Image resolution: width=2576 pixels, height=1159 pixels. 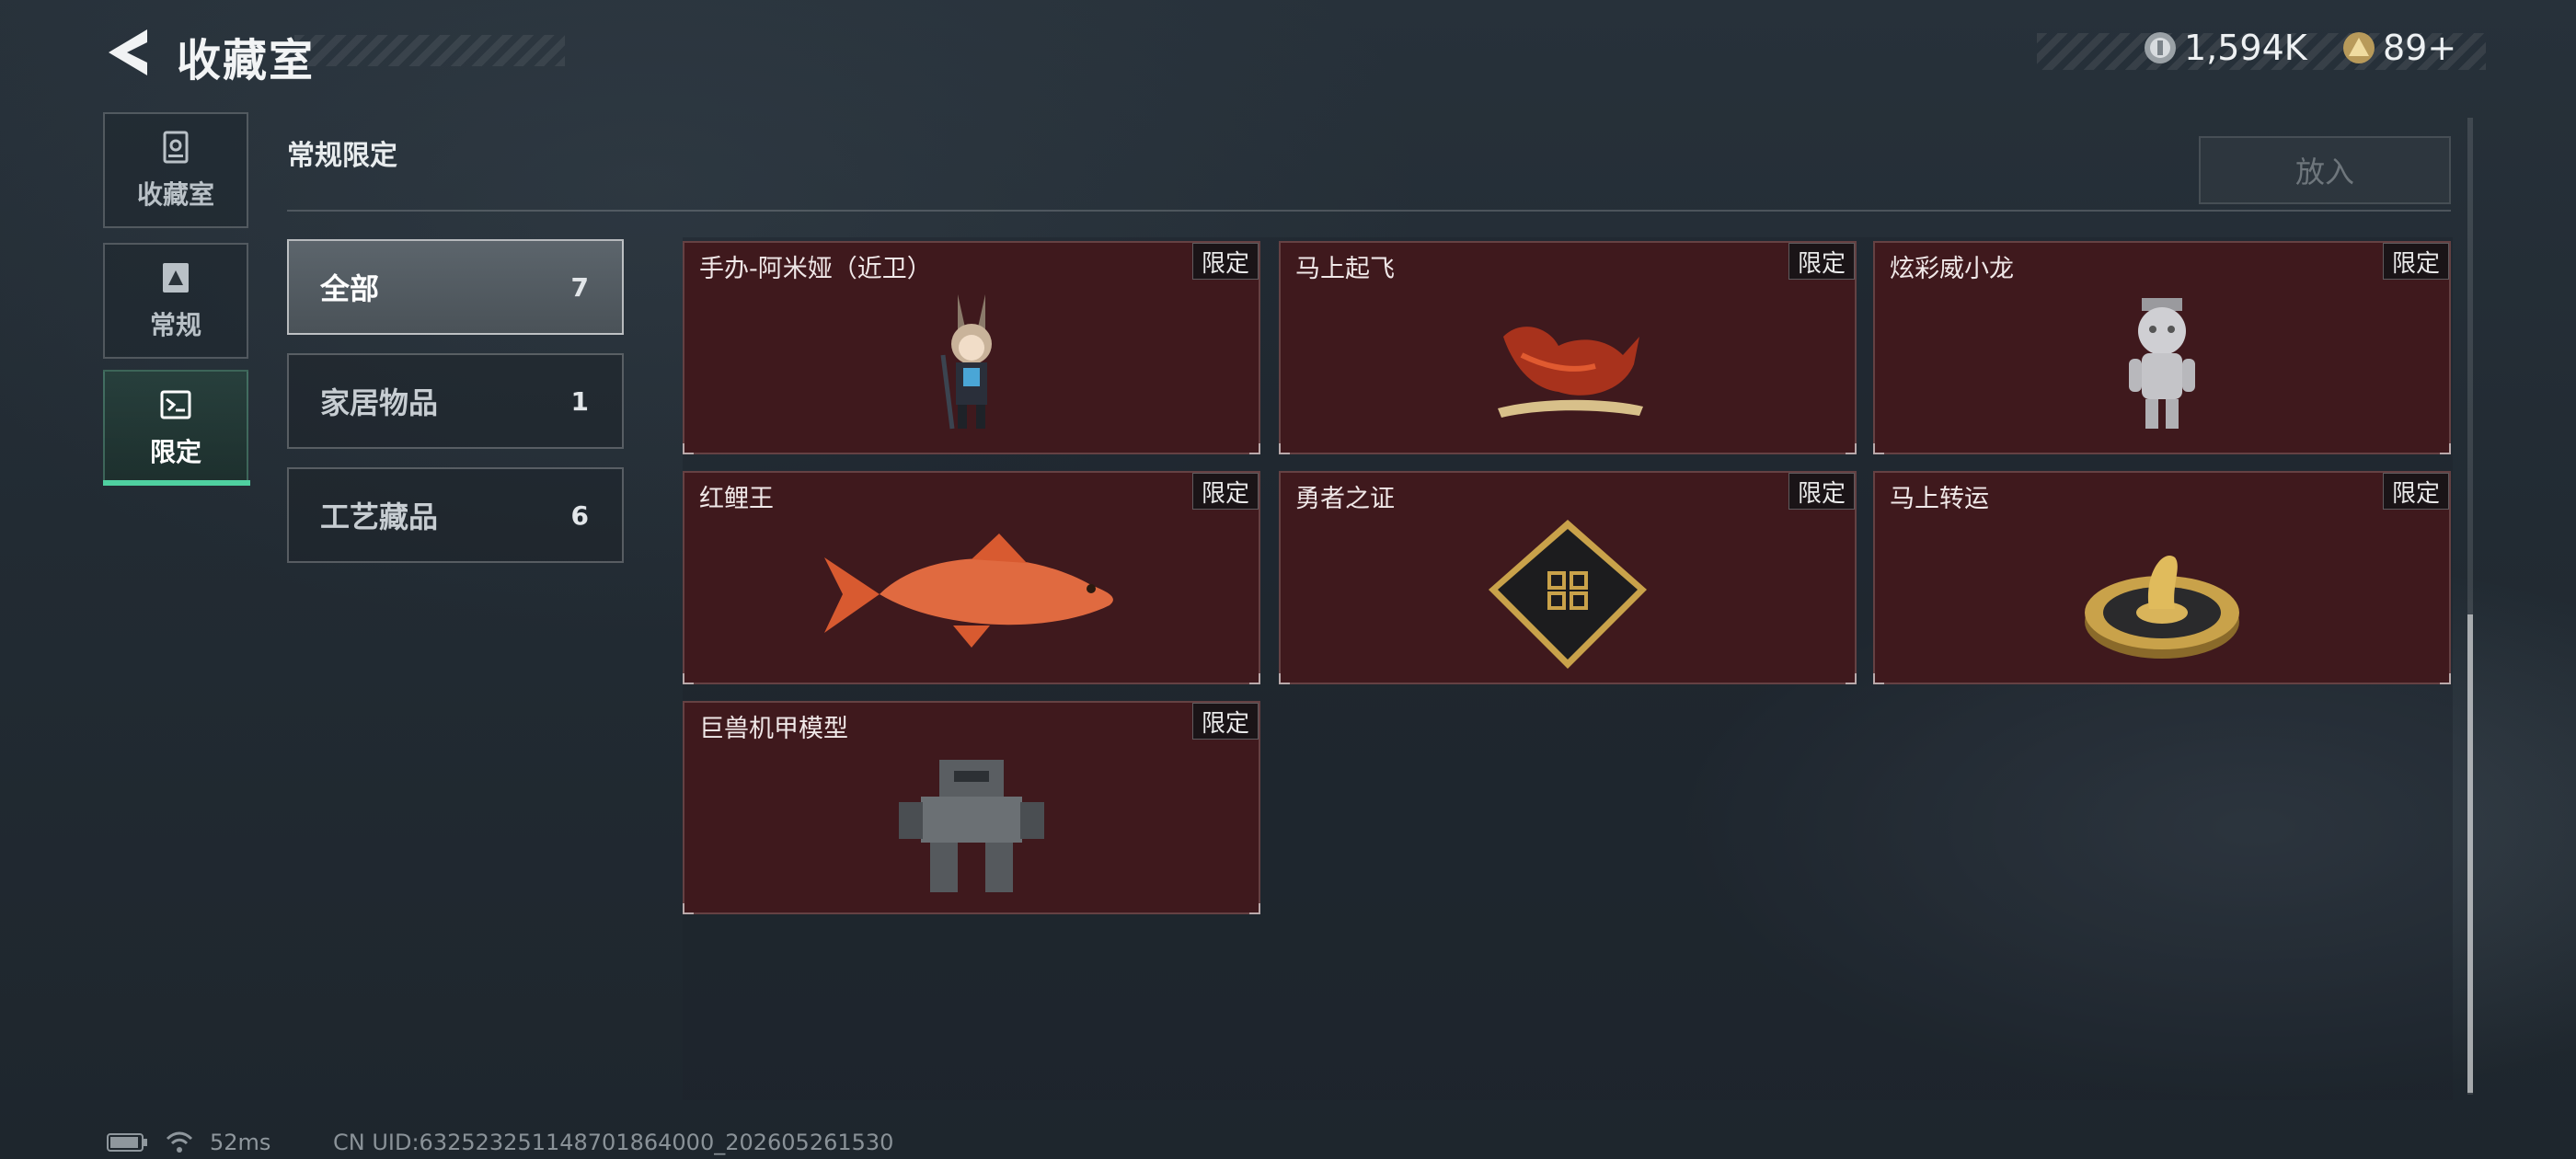 I want to click on item-name: 勇者之证, so click(x=1345, y=499).